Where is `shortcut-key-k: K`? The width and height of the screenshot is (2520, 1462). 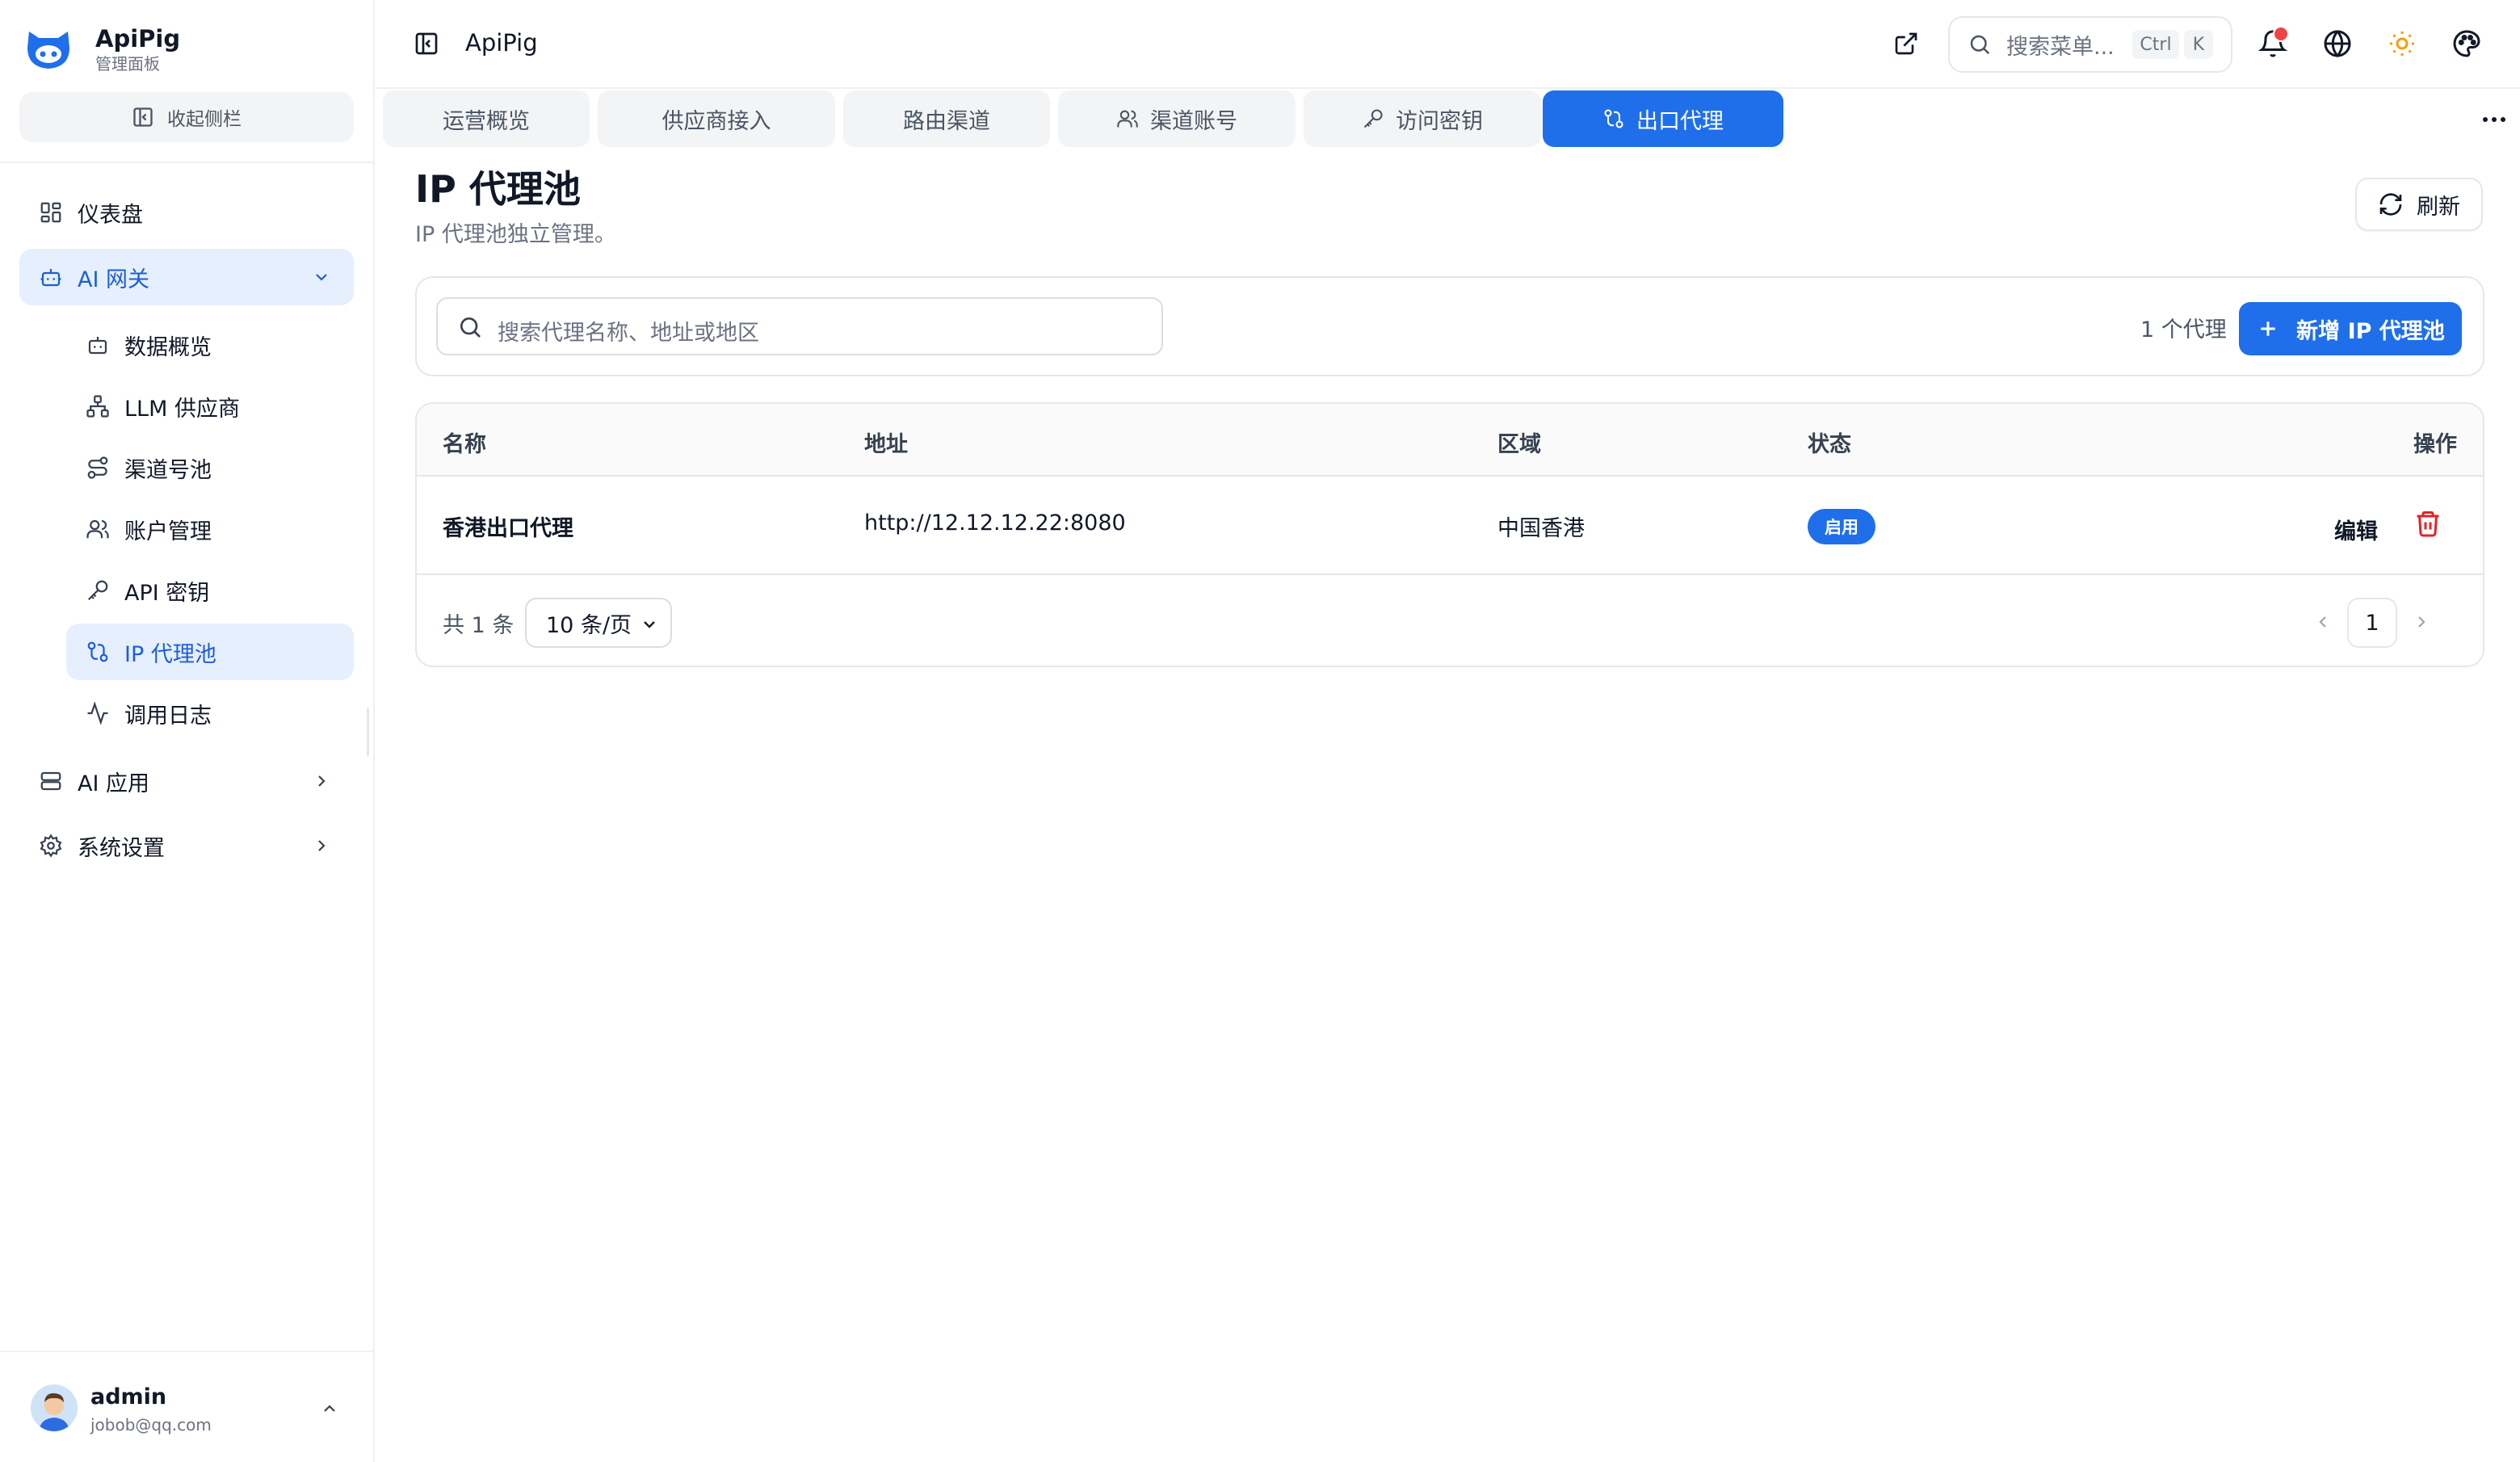 shortcut-key-k: K is located at coordinates (2199, 44).